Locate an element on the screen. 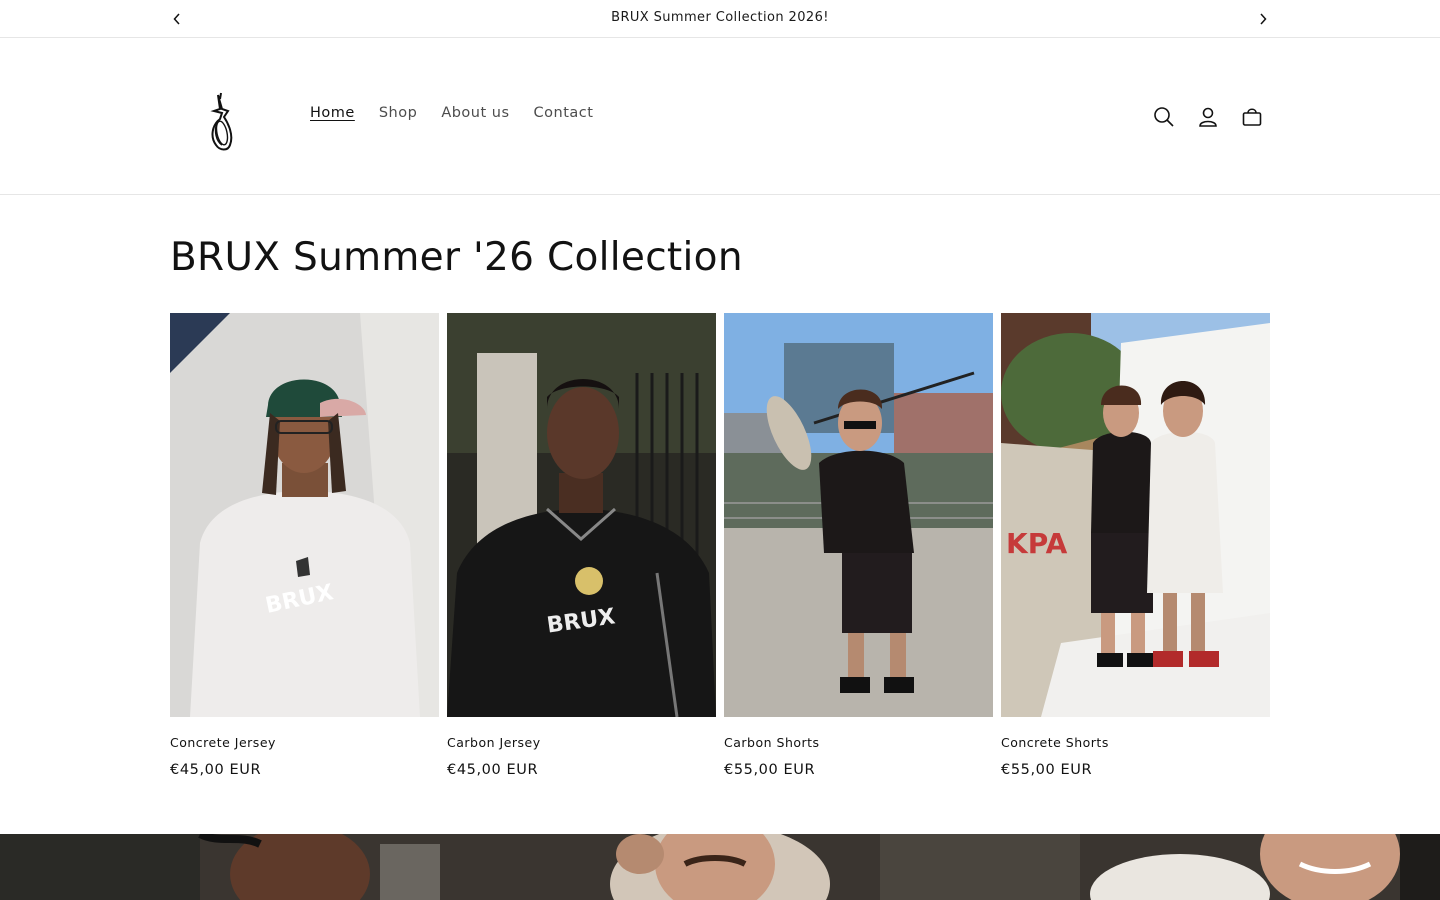 The width and height of the screenshot is (1440, 900). search-icon is located at coordinates (1164, 117).